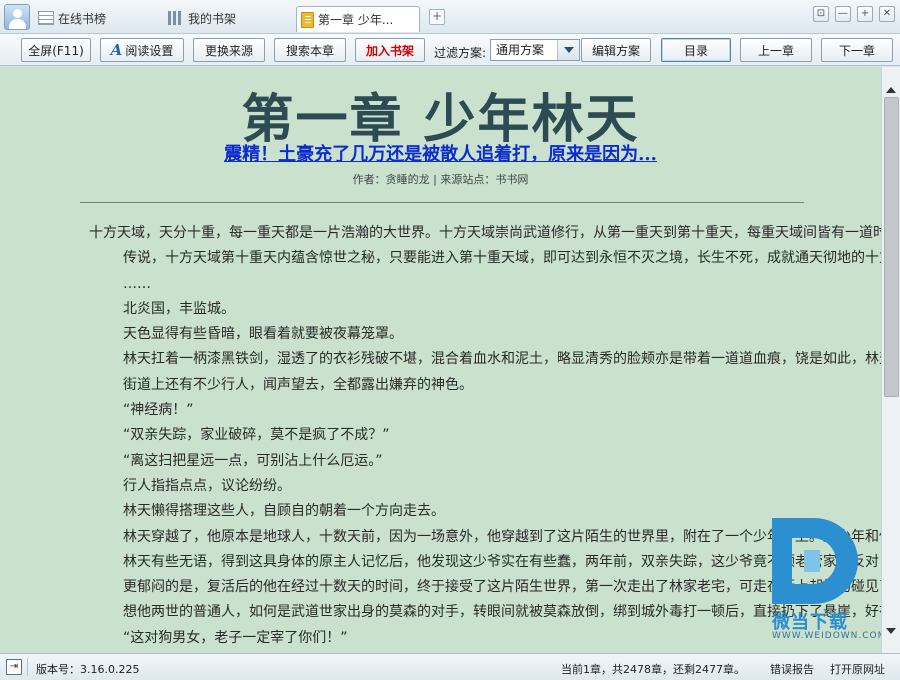 The image size is (900, 680). I want to click on scroll-up-icon, so click(891, 89).